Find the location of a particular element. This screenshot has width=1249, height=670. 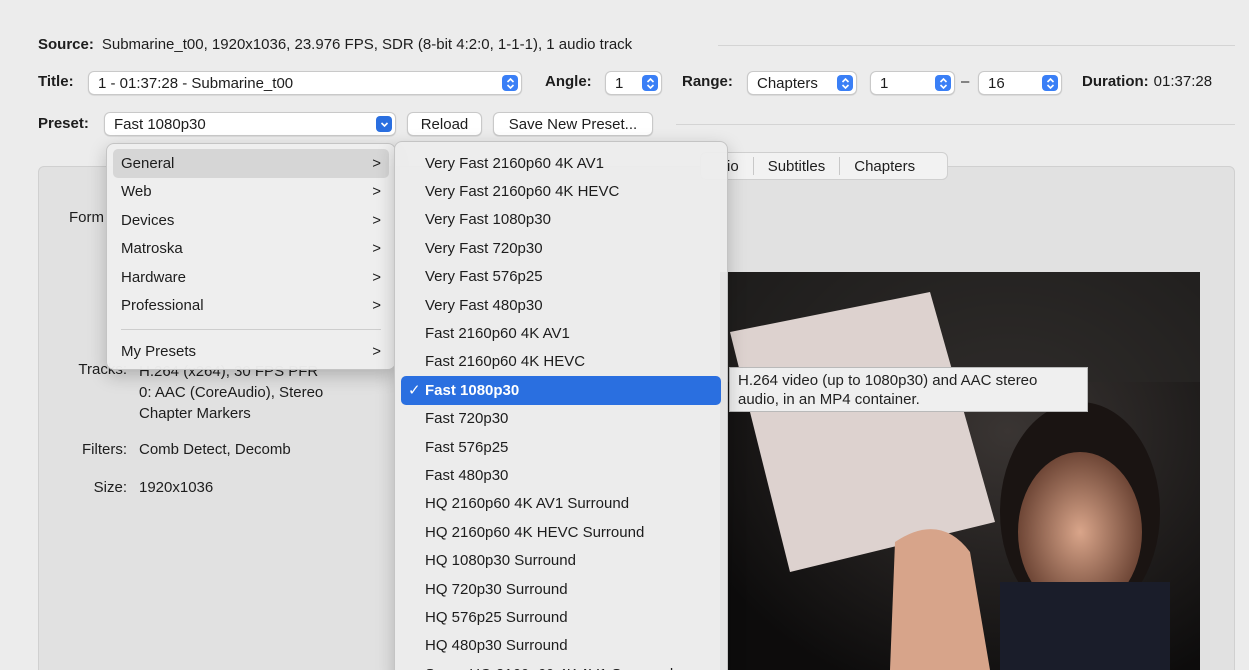

preset-menu-item-label: Very Fast 576p25 is located at coordinates (484, 277).